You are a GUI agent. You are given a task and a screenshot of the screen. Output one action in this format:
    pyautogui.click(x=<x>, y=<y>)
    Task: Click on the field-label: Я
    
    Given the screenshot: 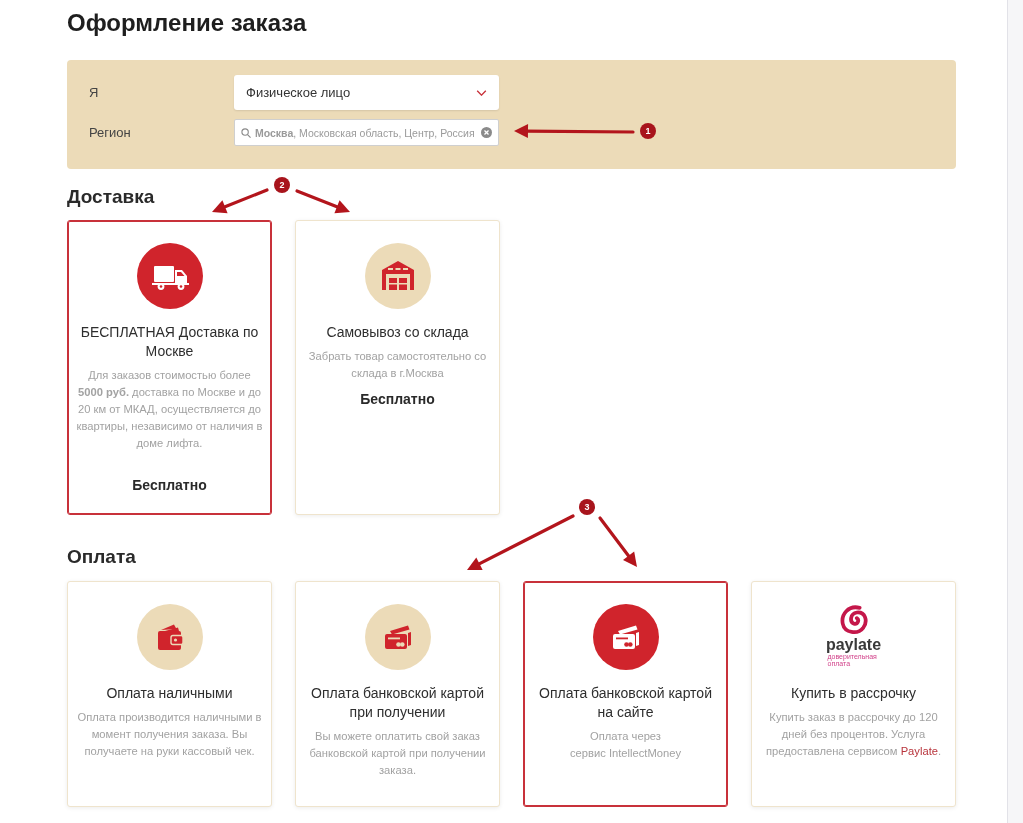 What is the action you would take?
    pyautogui.click(x=94, y=92)
    